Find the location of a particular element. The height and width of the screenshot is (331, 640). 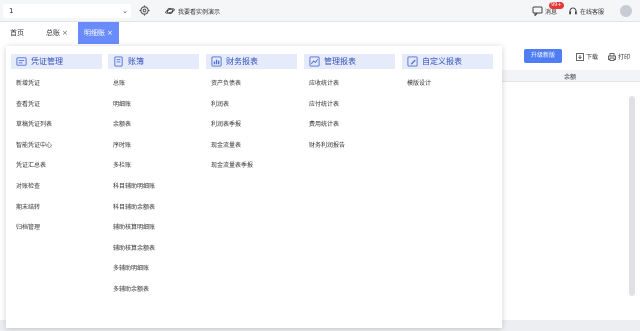

menu-item-aux-accounting-balance: 辅助核算余额表 is located at coordinates (158, 253).